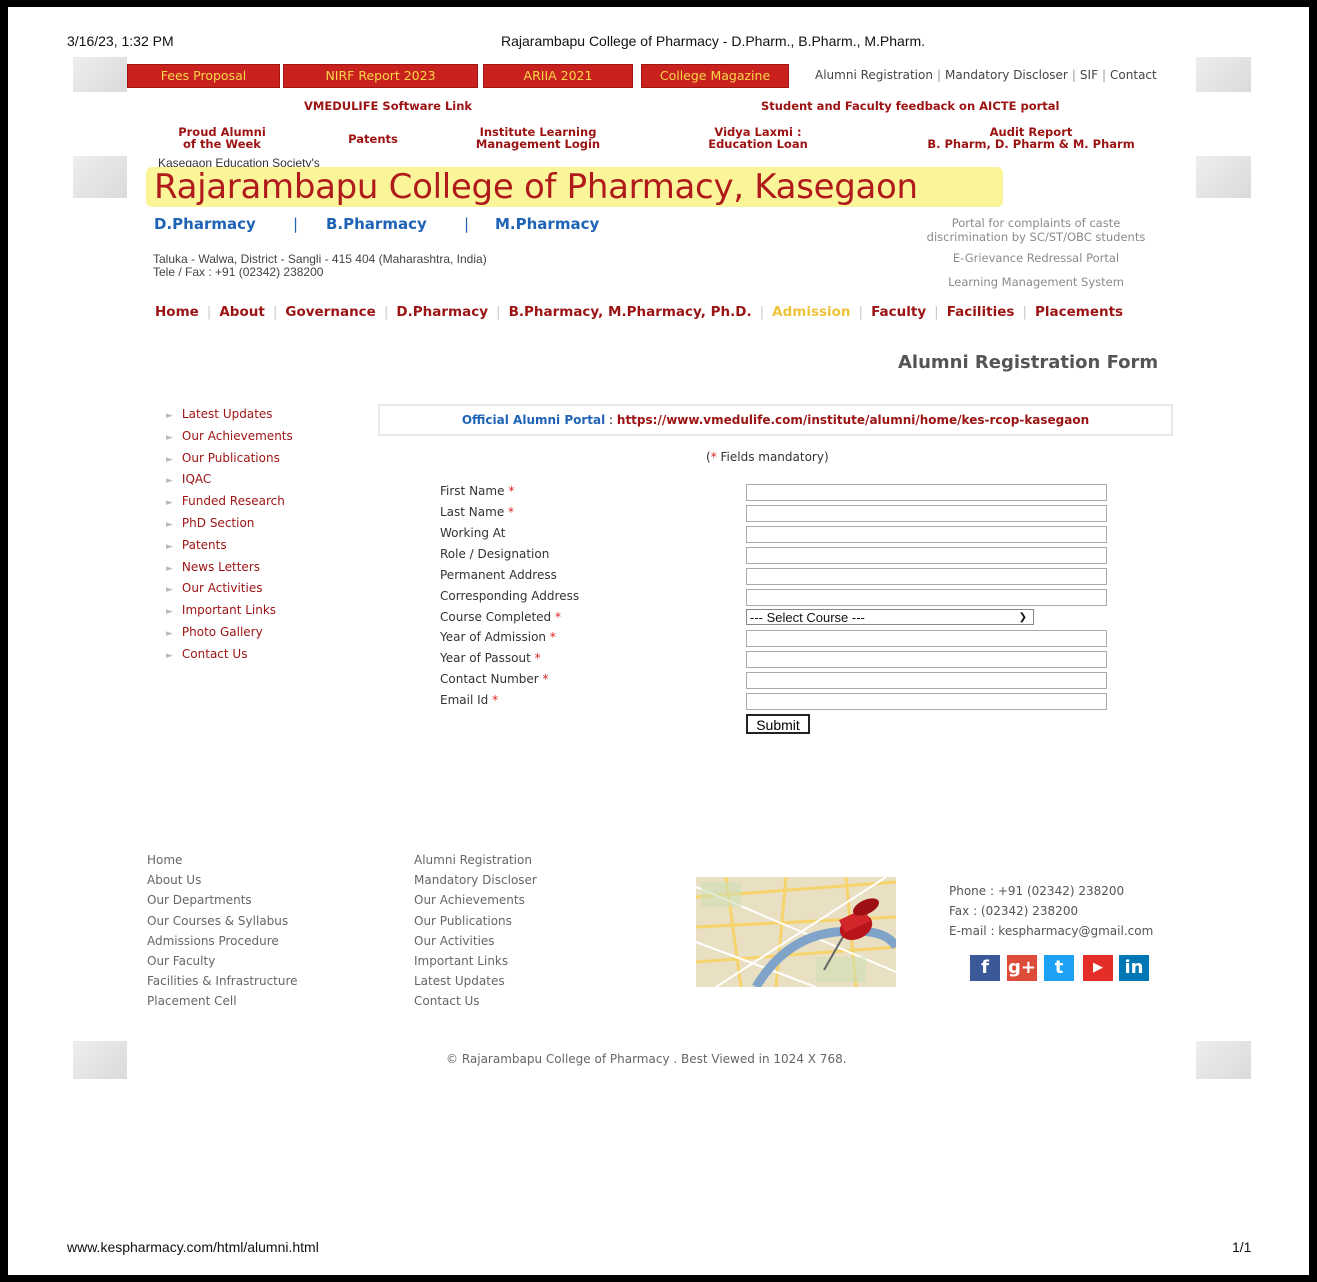  I want to click on address-line2: Tele / Fax : +91 (02342) 238200, so click(238, 272).